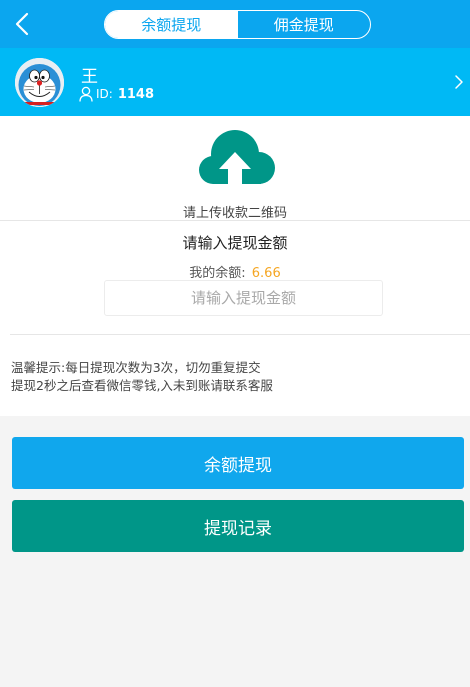 The image size is (470, 687). I want to click on balance-value: 6.66, so click(266, 273).